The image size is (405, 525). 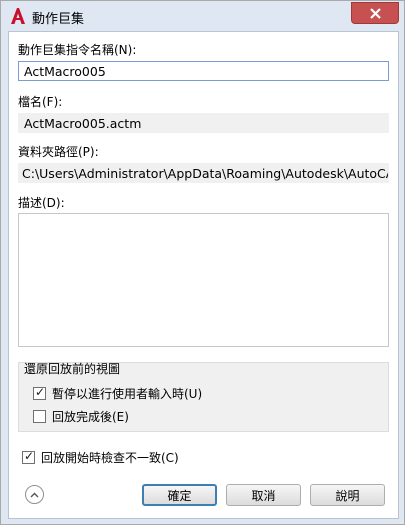 What do you see at coordinates (203, 123) in the screenshot?
I see `file-name-field: ActMacro005.actm` at bounding box center [203, 123].